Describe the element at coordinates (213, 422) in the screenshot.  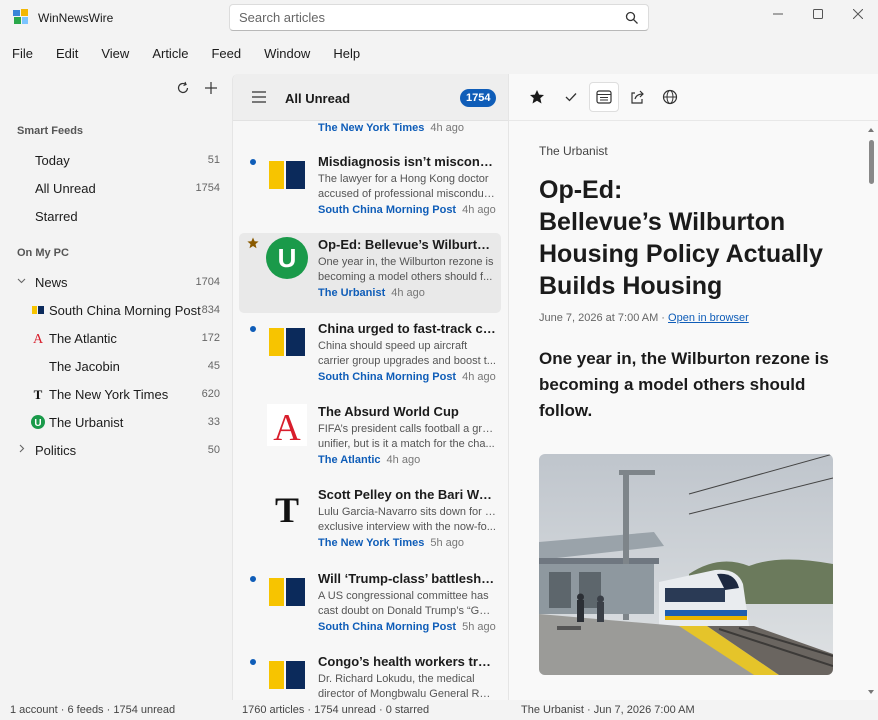
I see `unread-count: 33` at that location.